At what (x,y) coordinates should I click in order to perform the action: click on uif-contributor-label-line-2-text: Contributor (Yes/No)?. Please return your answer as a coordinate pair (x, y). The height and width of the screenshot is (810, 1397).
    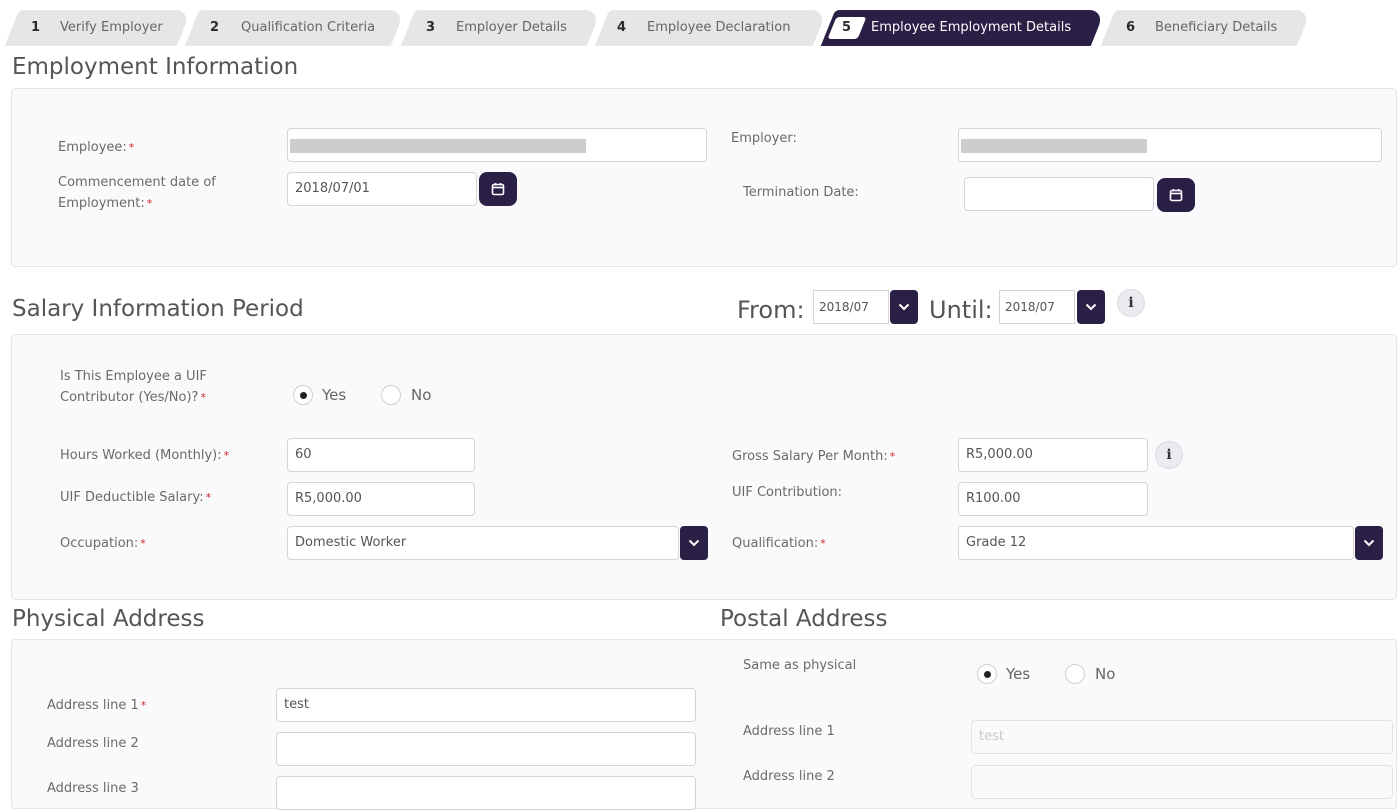
    Looking at the image, I should click on (129, 397).